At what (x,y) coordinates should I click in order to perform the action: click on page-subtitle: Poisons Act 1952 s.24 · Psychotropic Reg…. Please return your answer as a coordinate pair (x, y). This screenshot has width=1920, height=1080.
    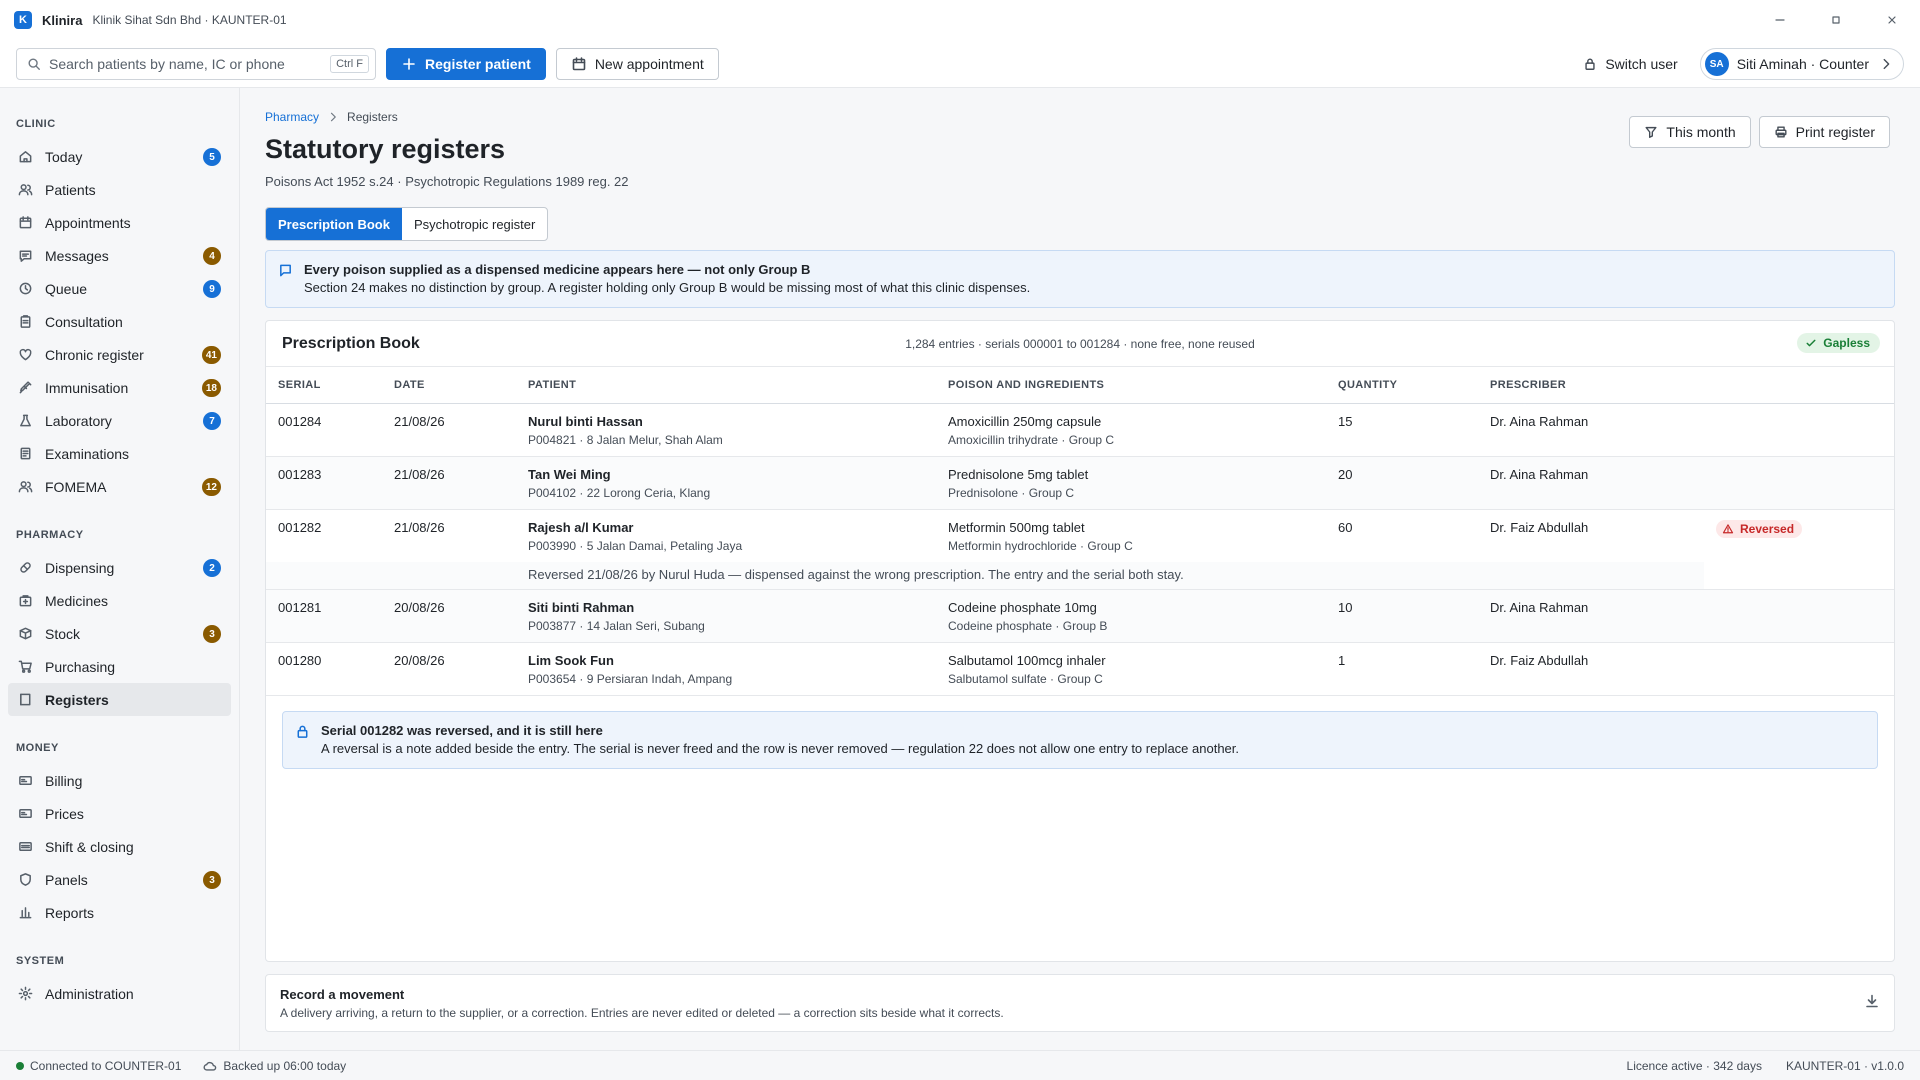
    Looking at the image, I should click on (447, 181).